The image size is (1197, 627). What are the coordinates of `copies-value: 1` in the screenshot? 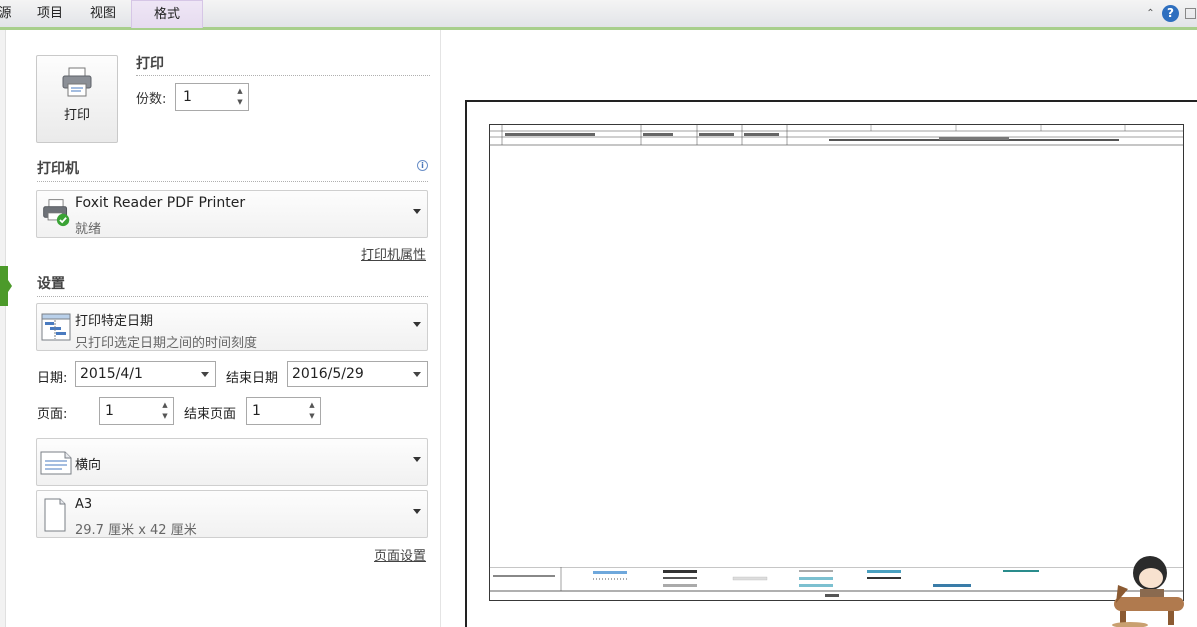 It's located at (187, 97).